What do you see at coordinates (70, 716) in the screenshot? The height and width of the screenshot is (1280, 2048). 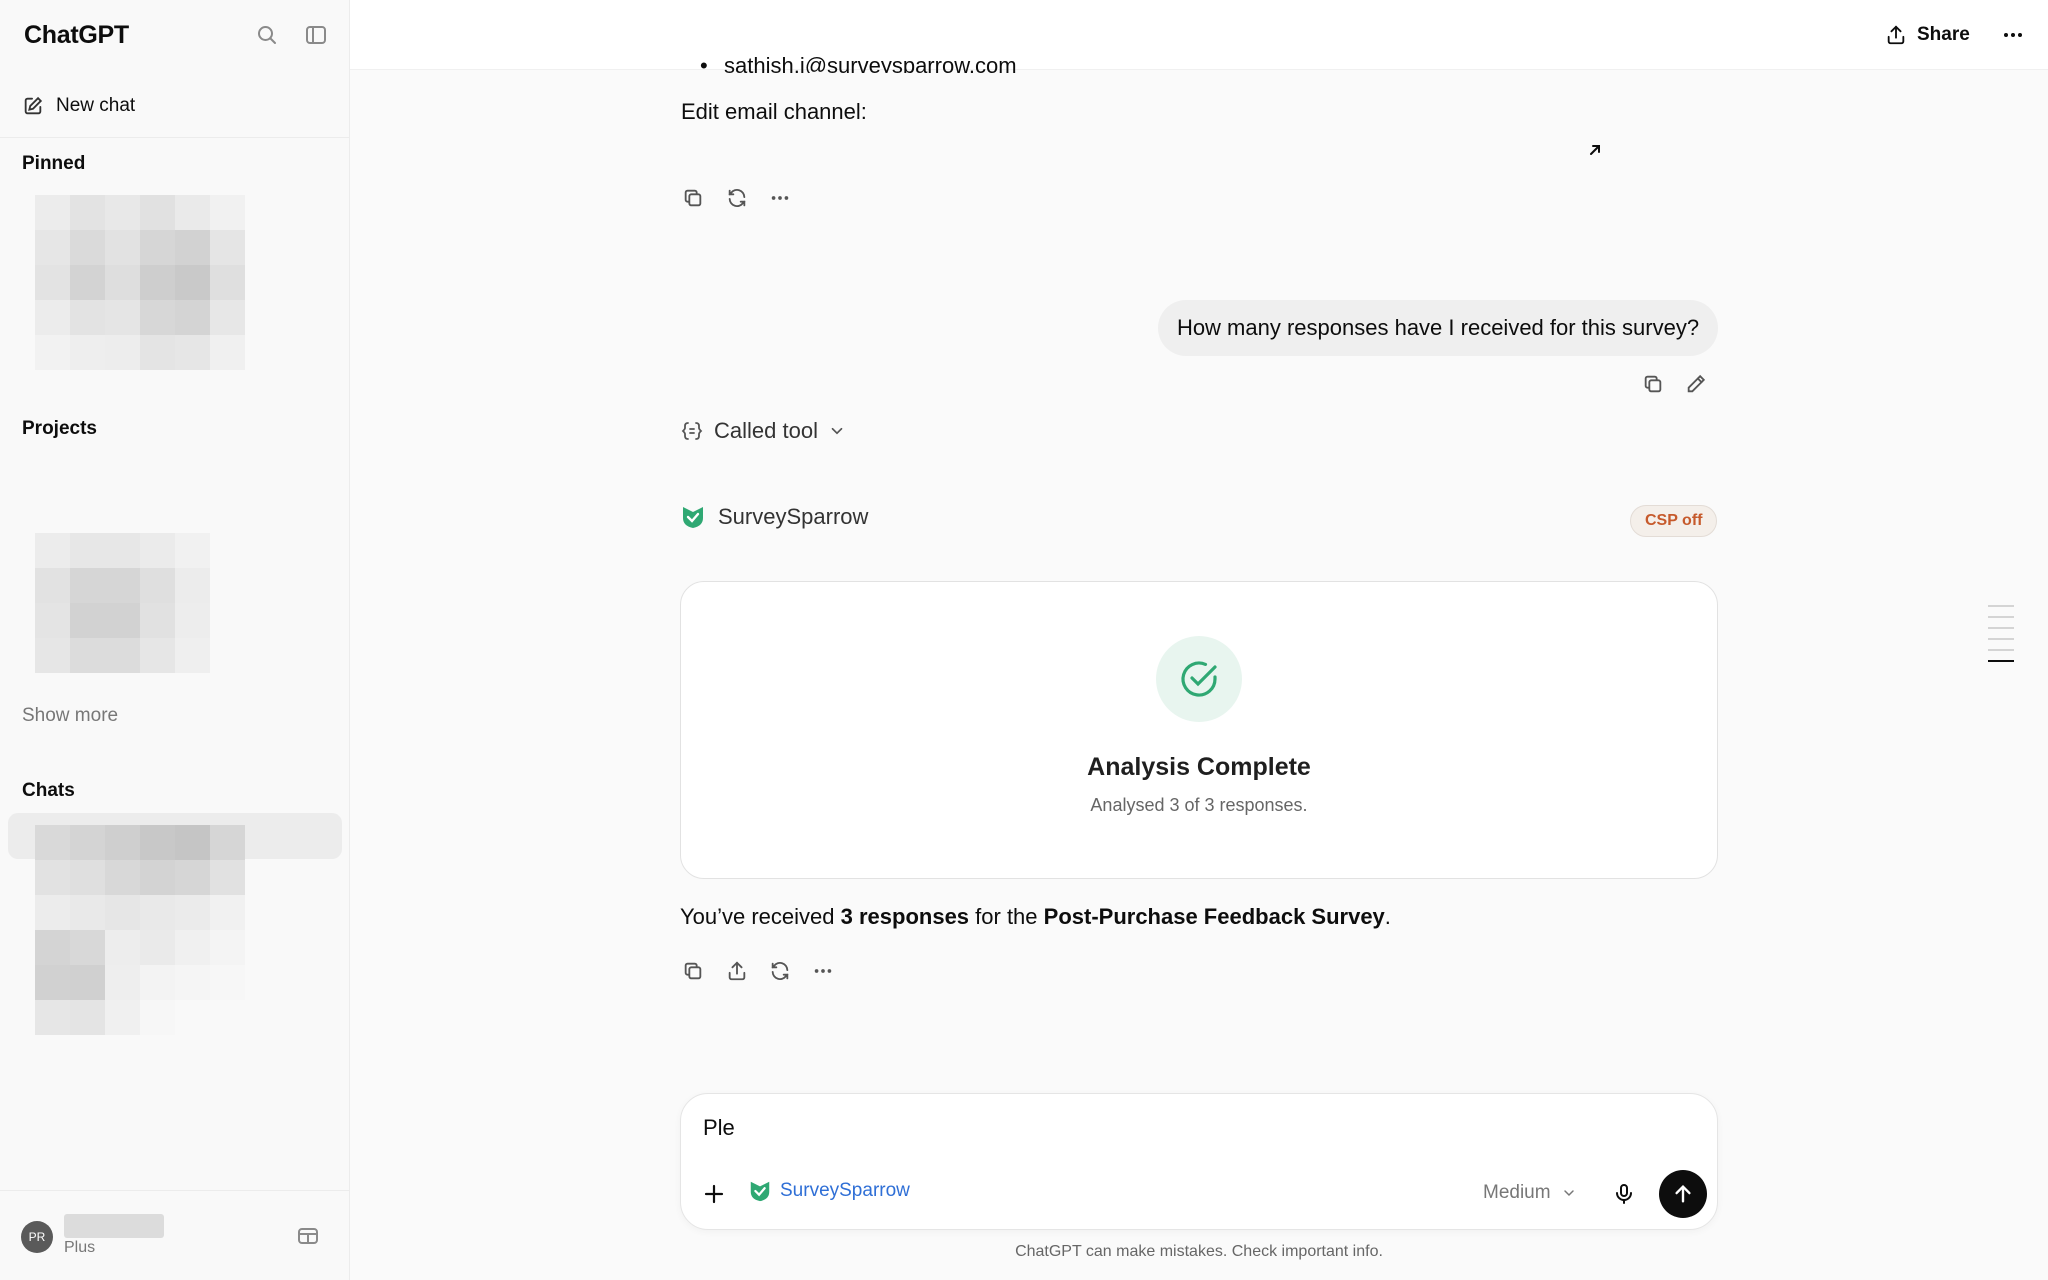 I see `show-more-link: Show more` at bounding box center [70, 716].